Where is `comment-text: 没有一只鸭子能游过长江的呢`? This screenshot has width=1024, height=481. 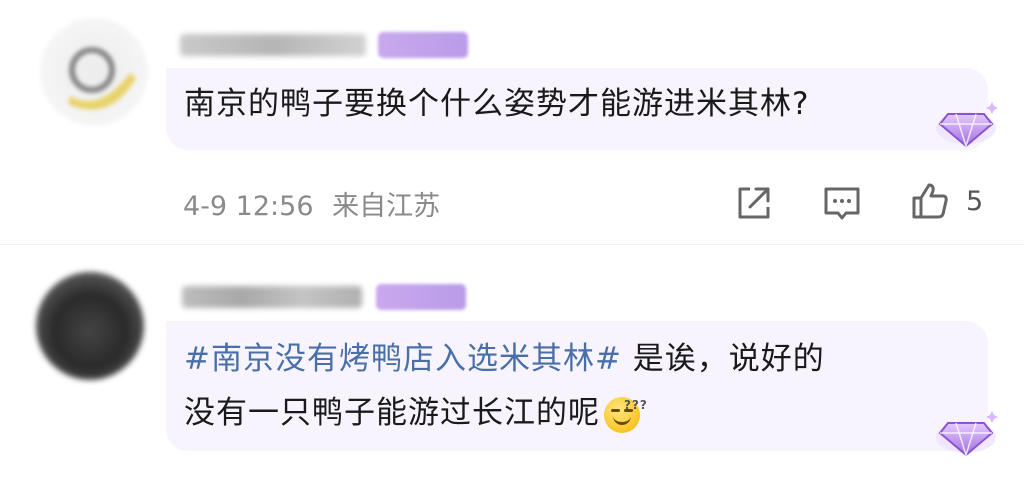
comment-text: 没有一只鸭子能游过长江的呢 is located at coordinates (392, 413).